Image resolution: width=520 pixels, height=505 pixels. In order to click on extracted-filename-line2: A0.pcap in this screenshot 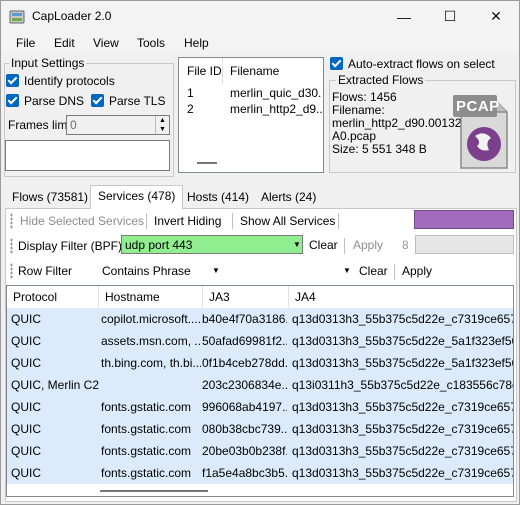, I will do `click(354, 136)`.